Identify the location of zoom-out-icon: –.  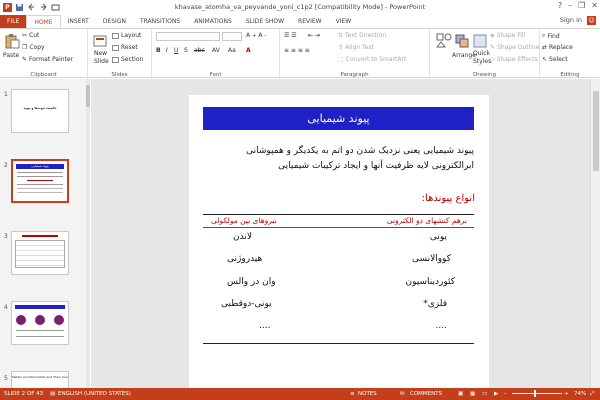
(505, 394).